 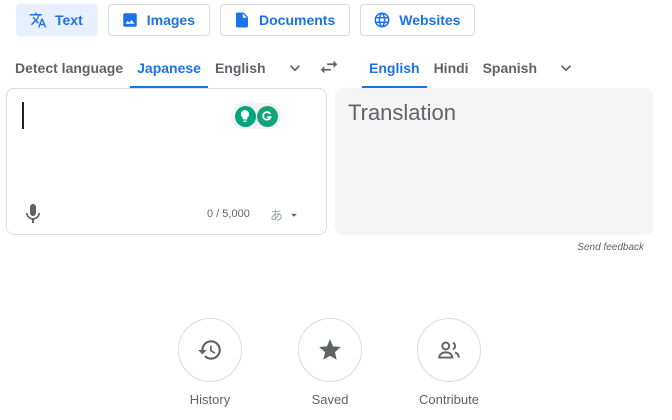 I want to click on microphone-icon, so click(x=33, y=213).